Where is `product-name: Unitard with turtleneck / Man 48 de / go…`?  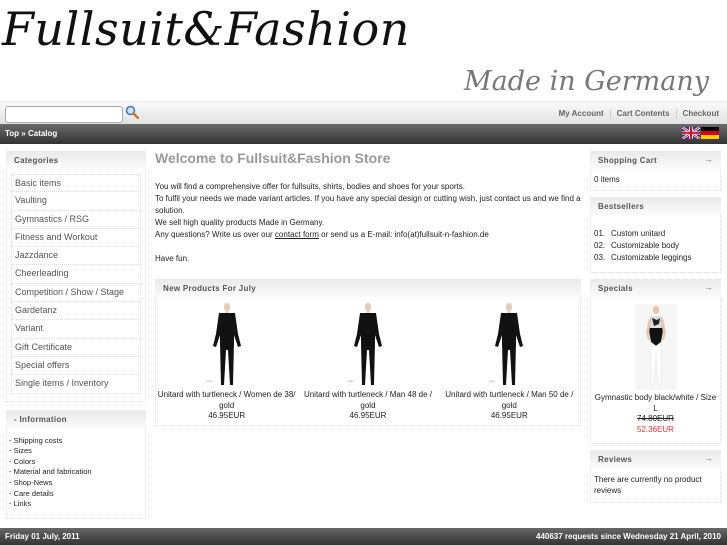
product-name: Unitard with turtleneck / Man 48 de / go… is located at coordinates (367, 400).